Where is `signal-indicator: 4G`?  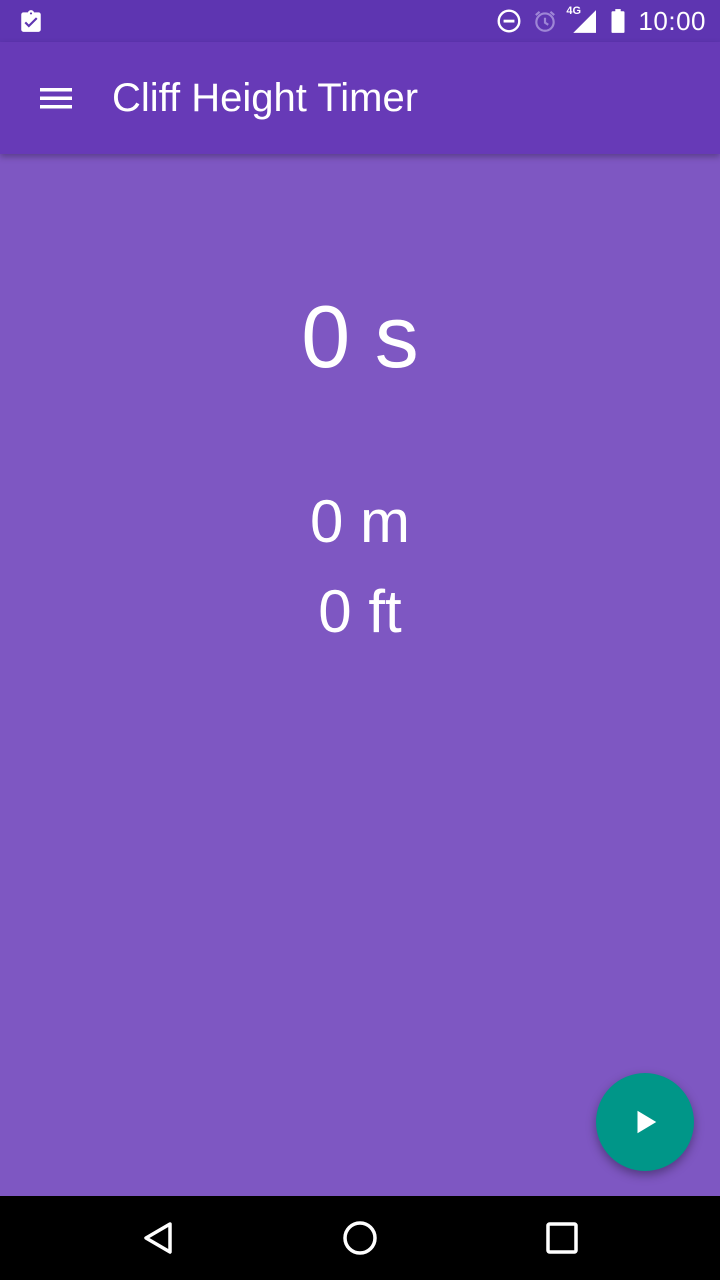 signal-indicator: 4G is located at coordinates (582, 19).